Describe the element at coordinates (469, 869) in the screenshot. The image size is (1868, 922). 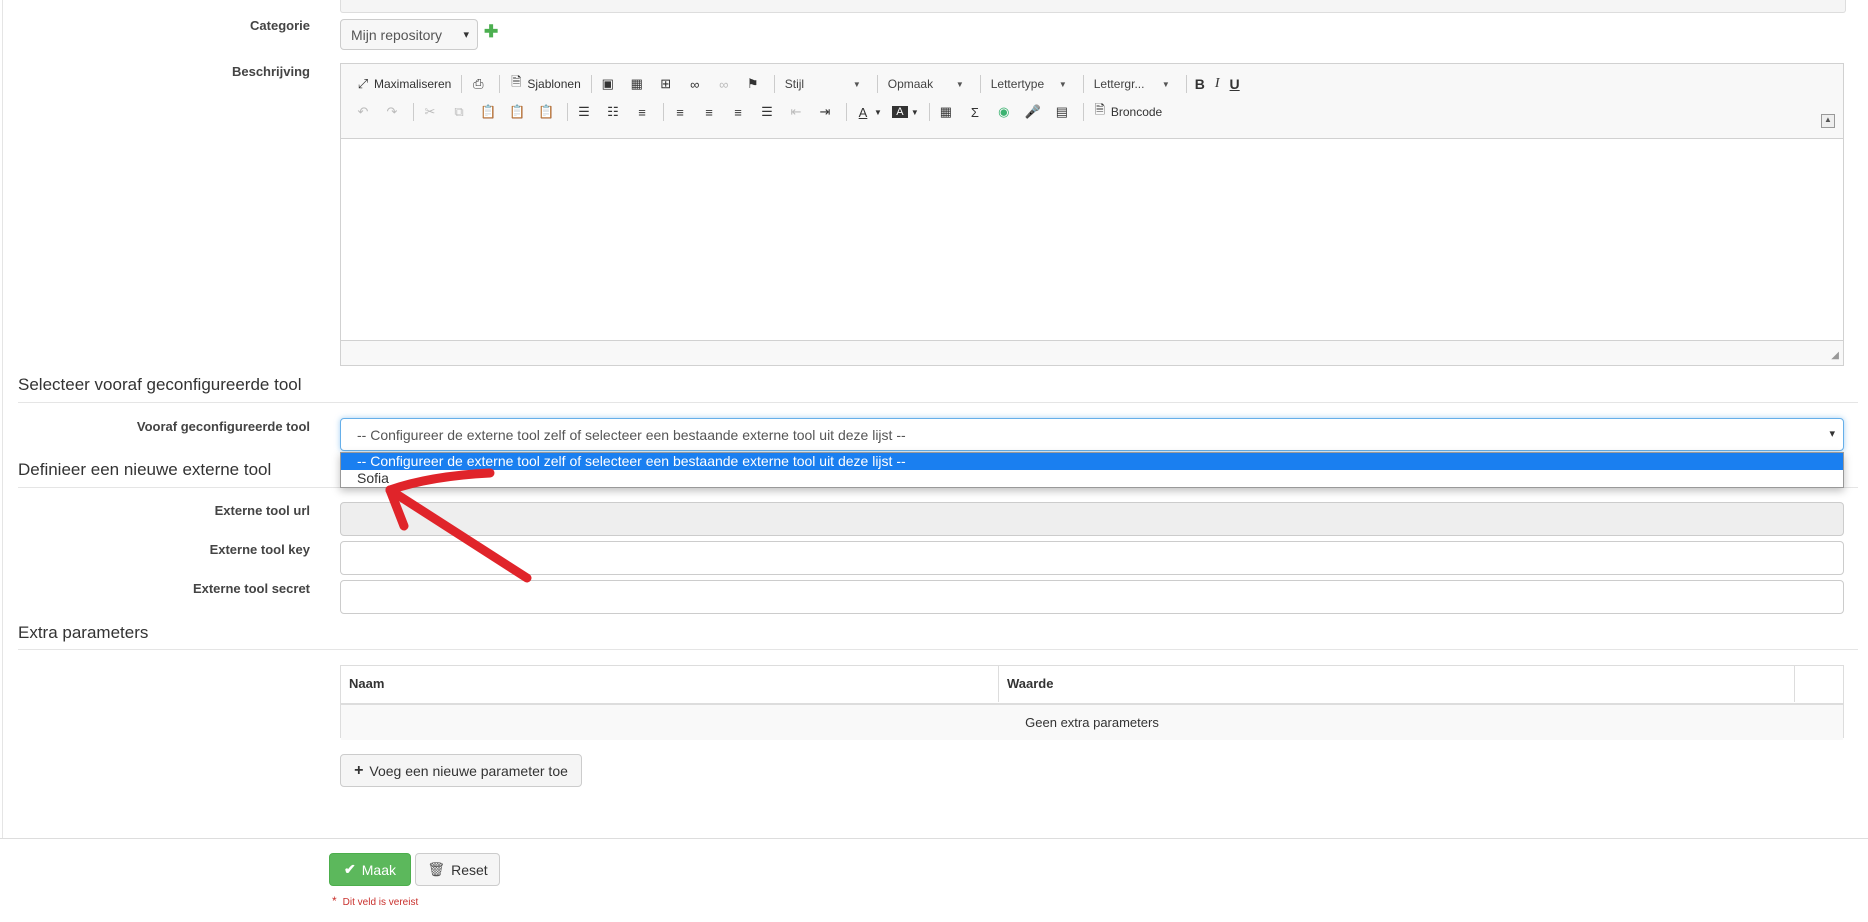
I see `reset-label: Reset` at that location.